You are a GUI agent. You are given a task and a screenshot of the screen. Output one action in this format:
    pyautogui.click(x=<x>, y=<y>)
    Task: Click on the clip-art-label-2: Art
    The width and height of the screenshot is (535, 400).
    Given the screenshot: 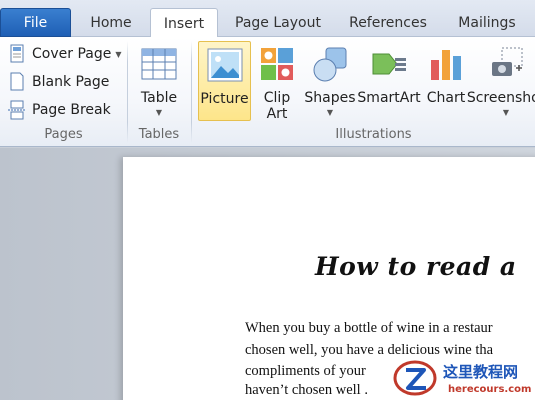 What is the action you would take?
    pyautogui.click(x=277, y=114)
    